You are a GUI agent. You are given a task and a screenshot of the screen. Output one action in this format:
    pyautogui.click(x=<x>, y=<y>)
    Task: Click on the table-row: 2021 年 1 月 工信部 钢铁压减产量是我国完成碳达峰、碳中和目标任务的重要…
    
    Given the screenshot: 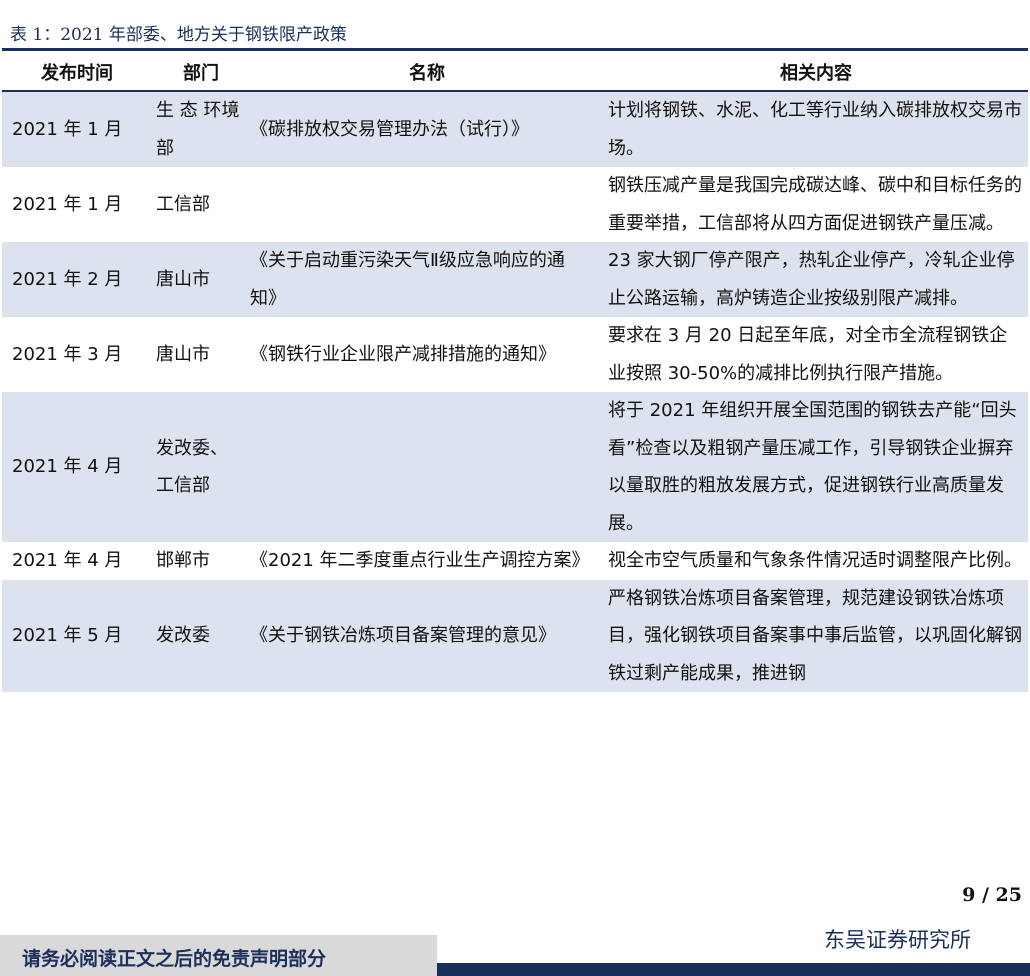 What is the action you would take?
    pyautogui.click(x=515, y=204)
    